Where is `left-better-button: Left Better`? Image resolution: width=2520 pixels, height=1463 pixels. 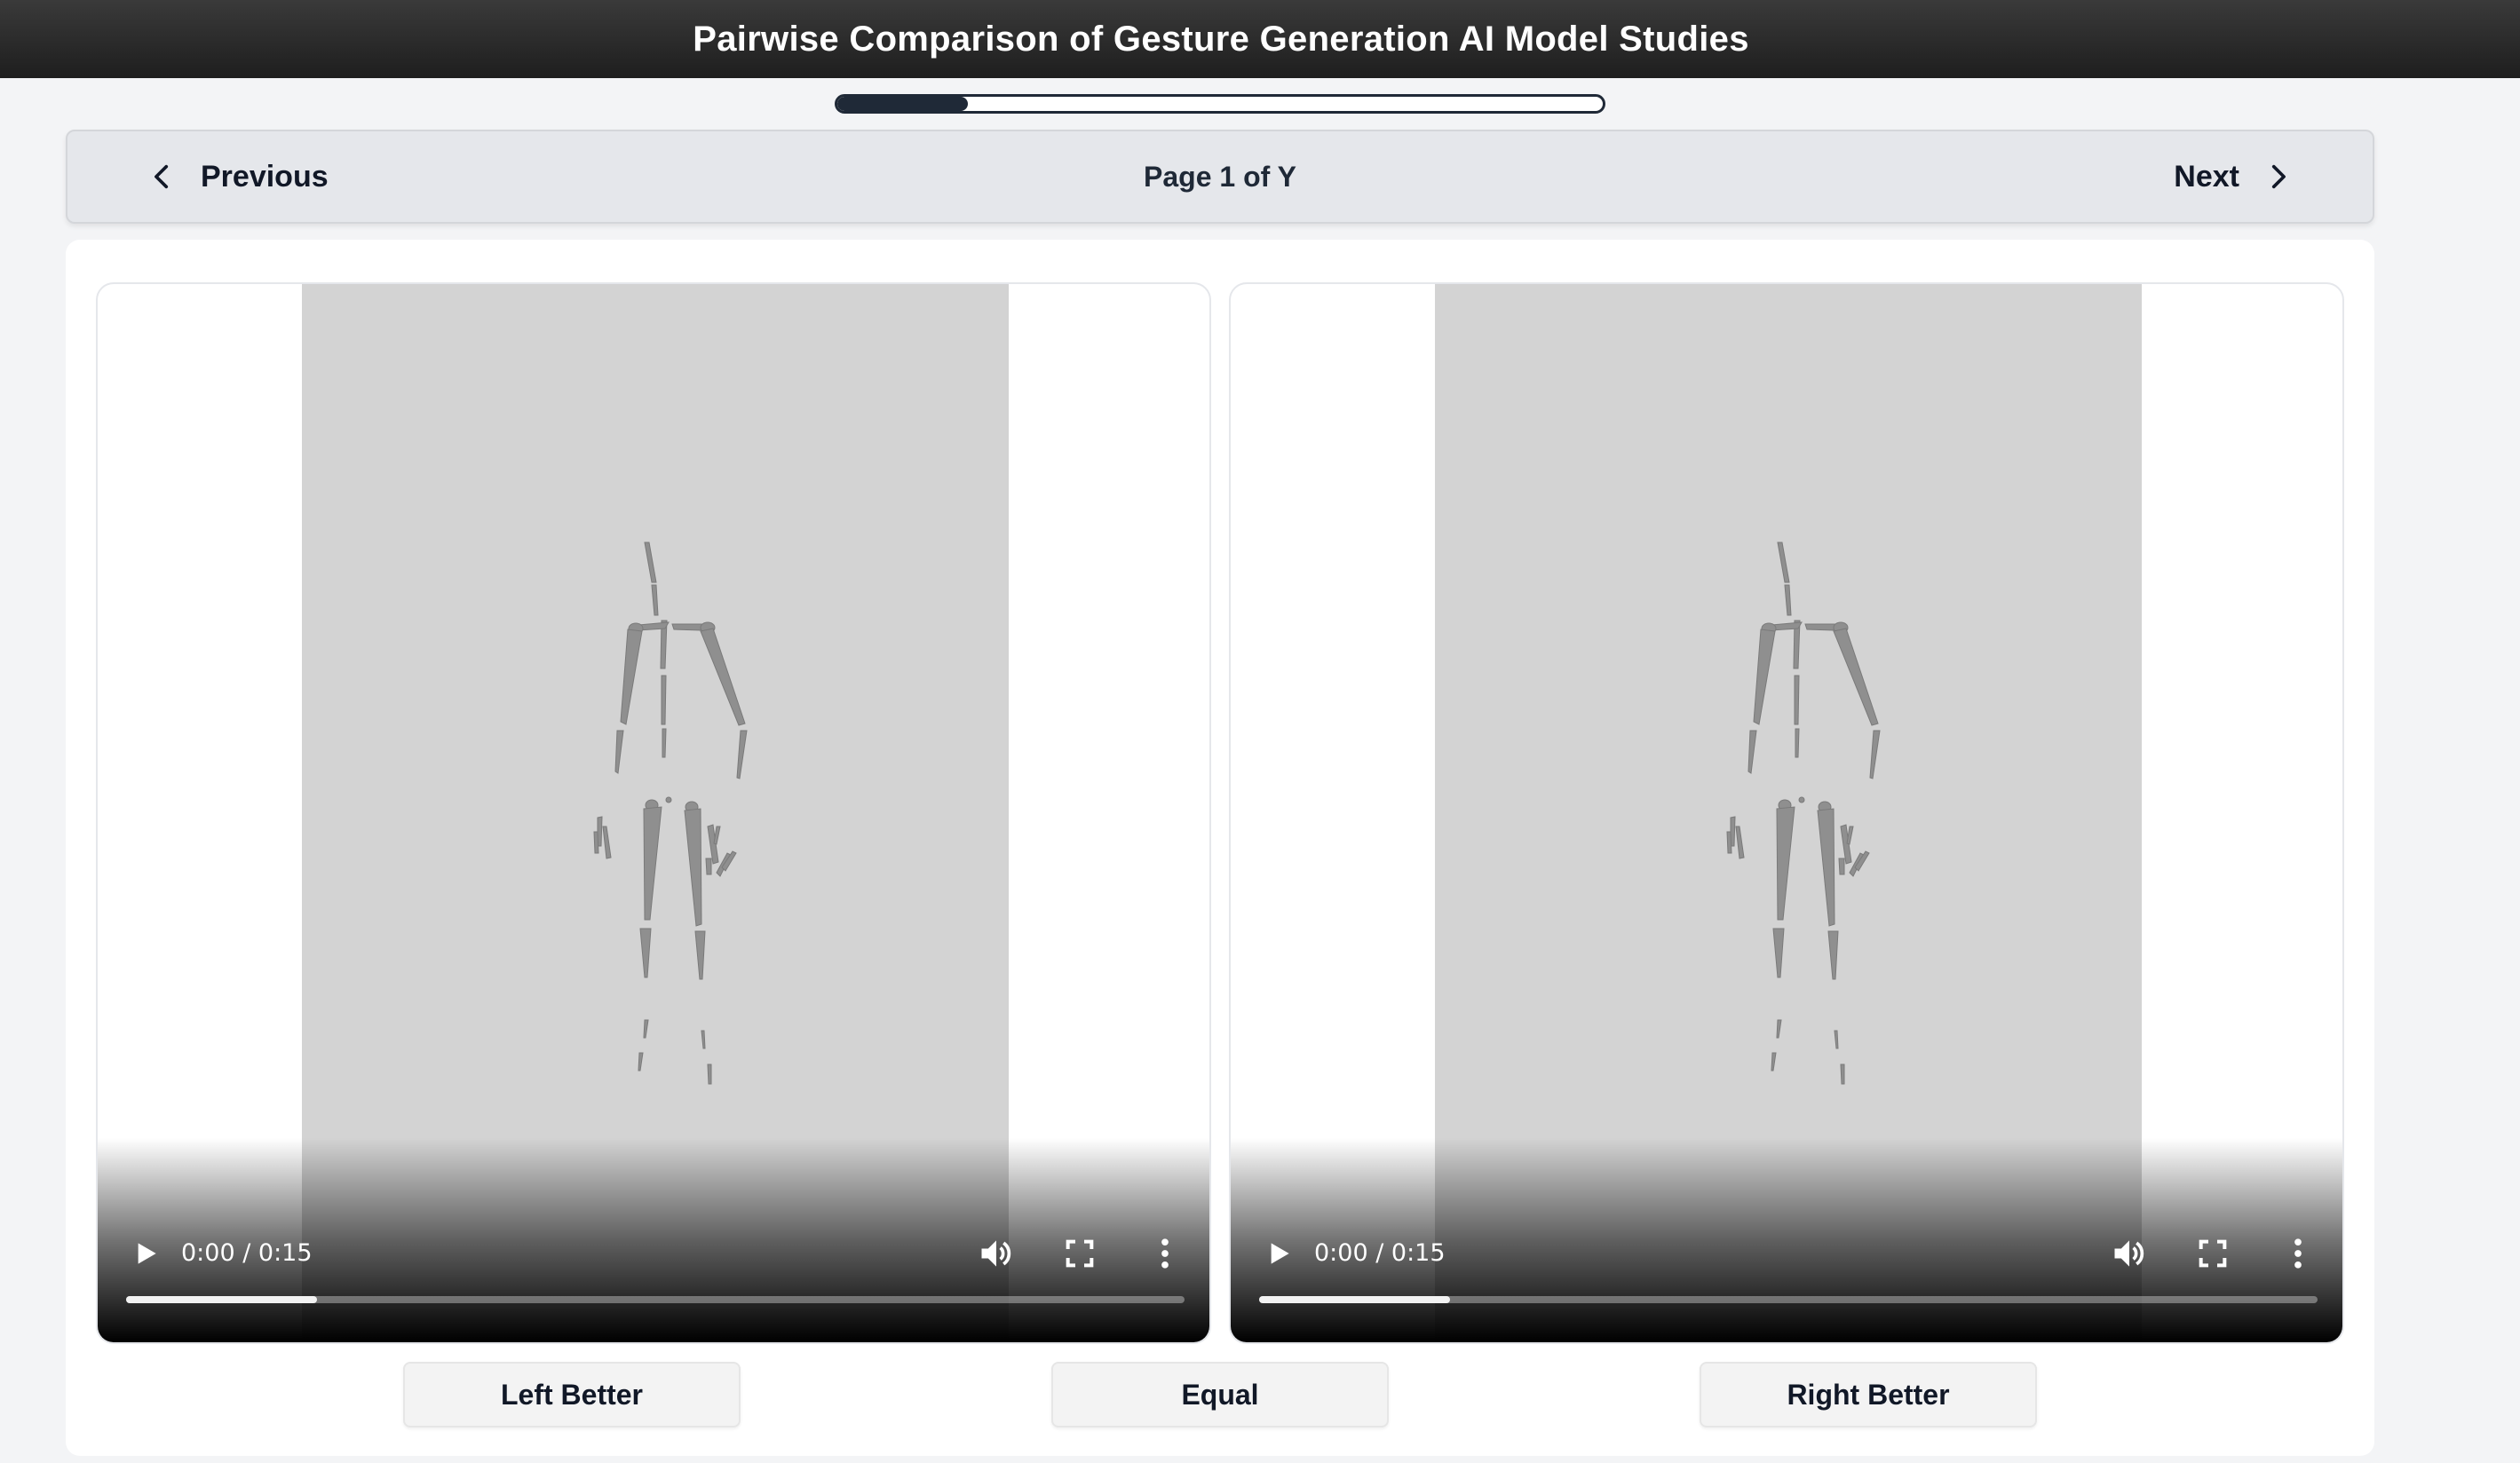
left-better-button: Left Better is located at coordinates (572, 1394).